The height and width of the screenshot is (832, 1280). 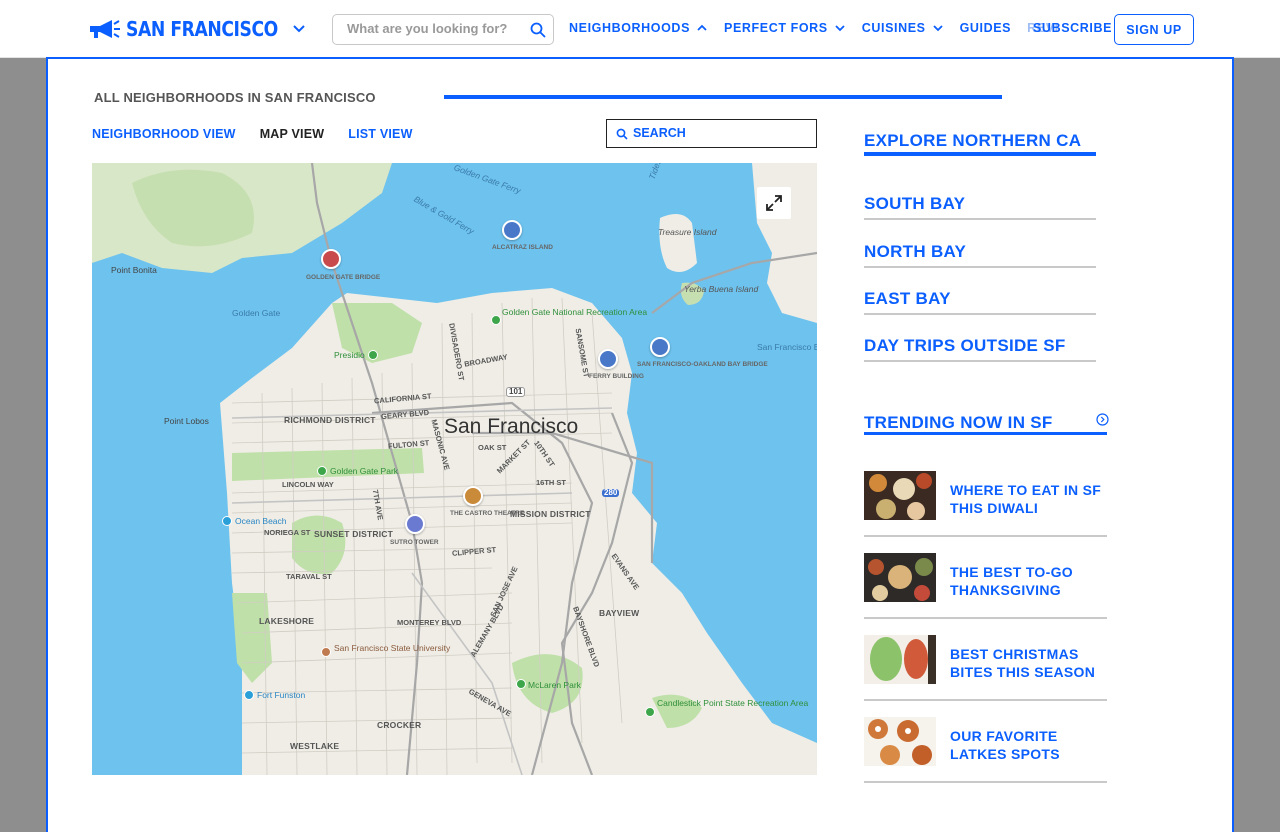 What do you see at coordinates (723, 97) in the screenshot?
I see `title-divider` at bounding box center [723, 97].